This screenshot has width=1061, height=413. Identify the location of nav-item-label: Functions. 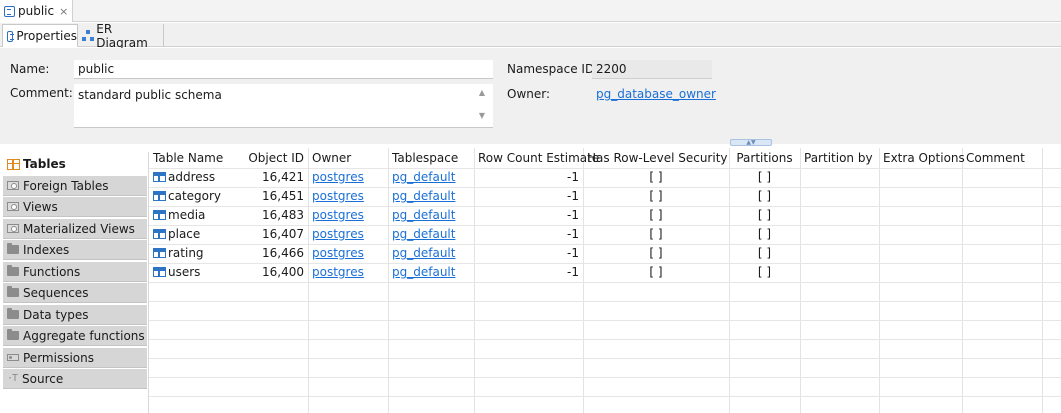
(52, 271).